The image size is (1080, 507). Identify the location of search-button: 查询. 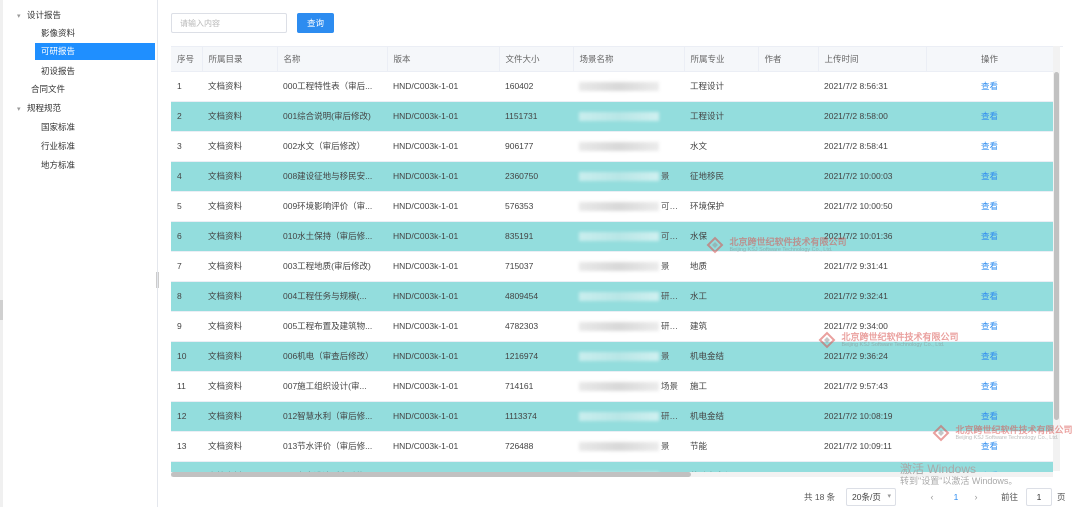
(315, 23).